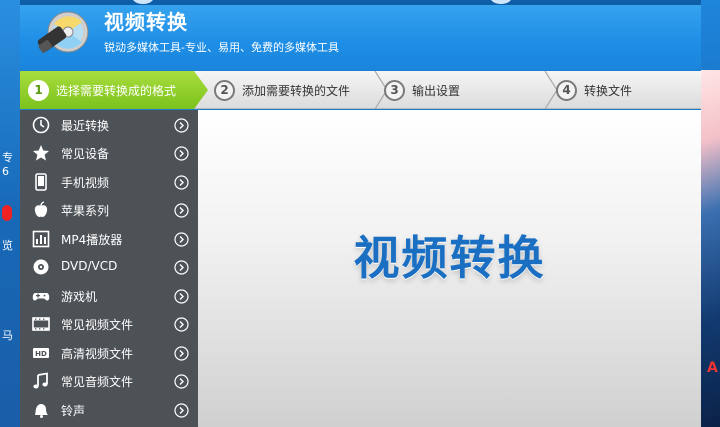  What do you see at coordinates (109, 296) in the screenshot?
I see `sidebar-item-game-console: 游戏机` at bounding box center [109, 296].